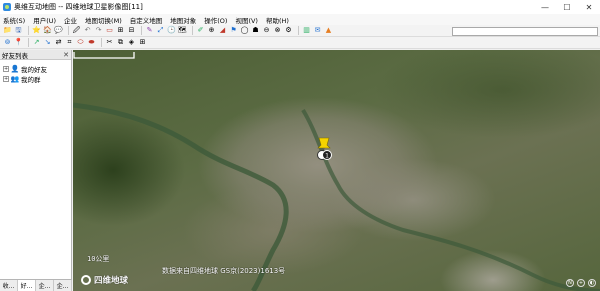 This screenshot has width=600, height=291. I want to click on route-start-icon: ↗, so click(36, 42).